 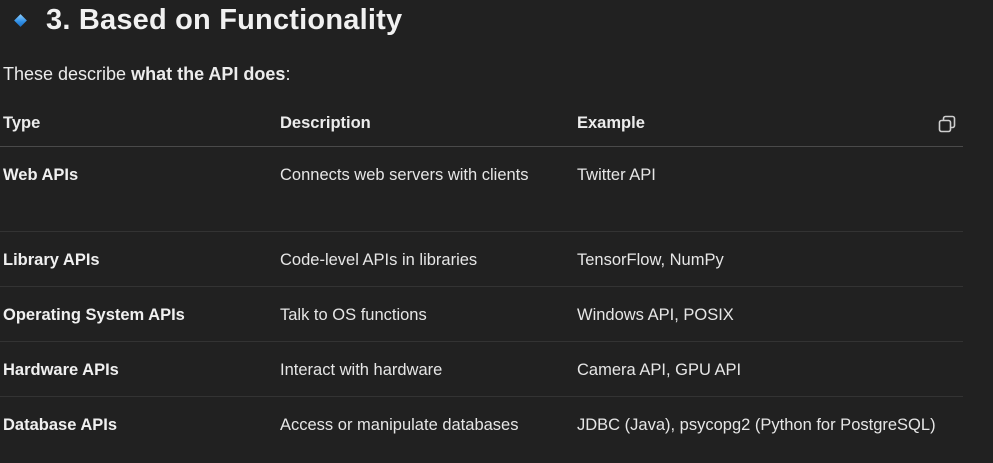 I want to click on cell-example: Windows API, POSIX, so click(x=768, y=314).